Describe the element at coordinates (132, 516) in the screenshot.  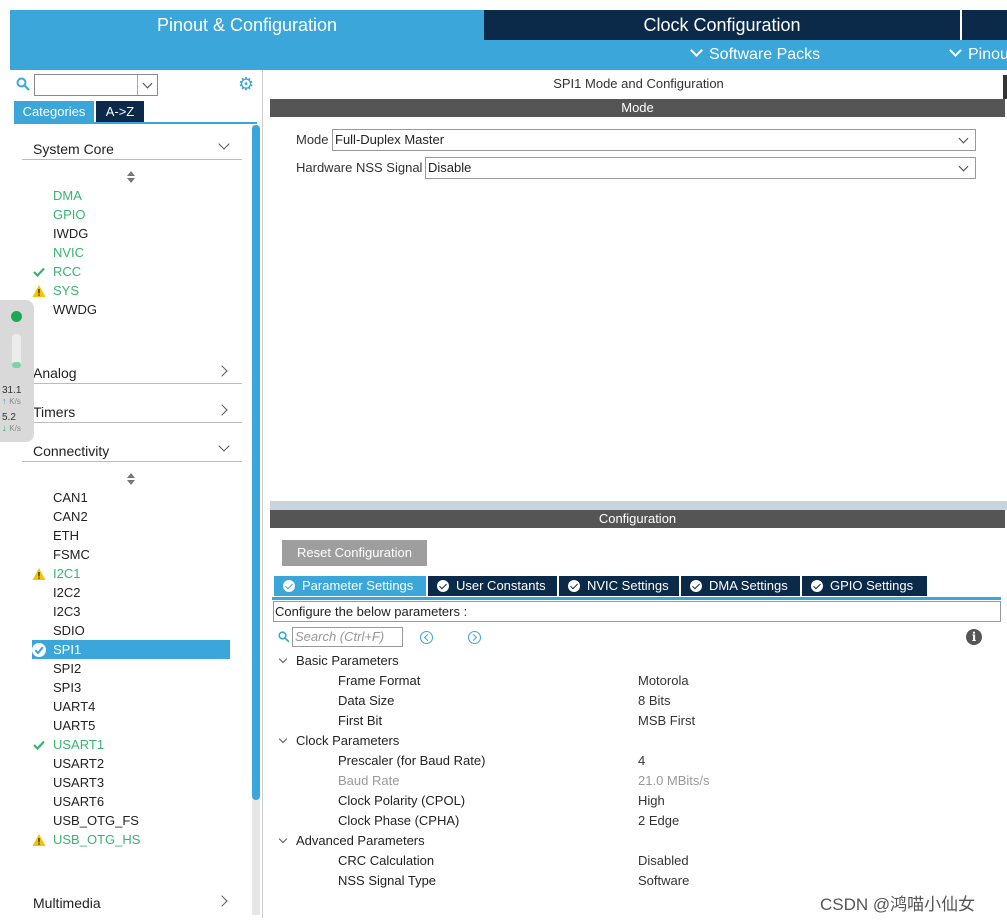
I see `list-item-can2: CAN2` at that location.